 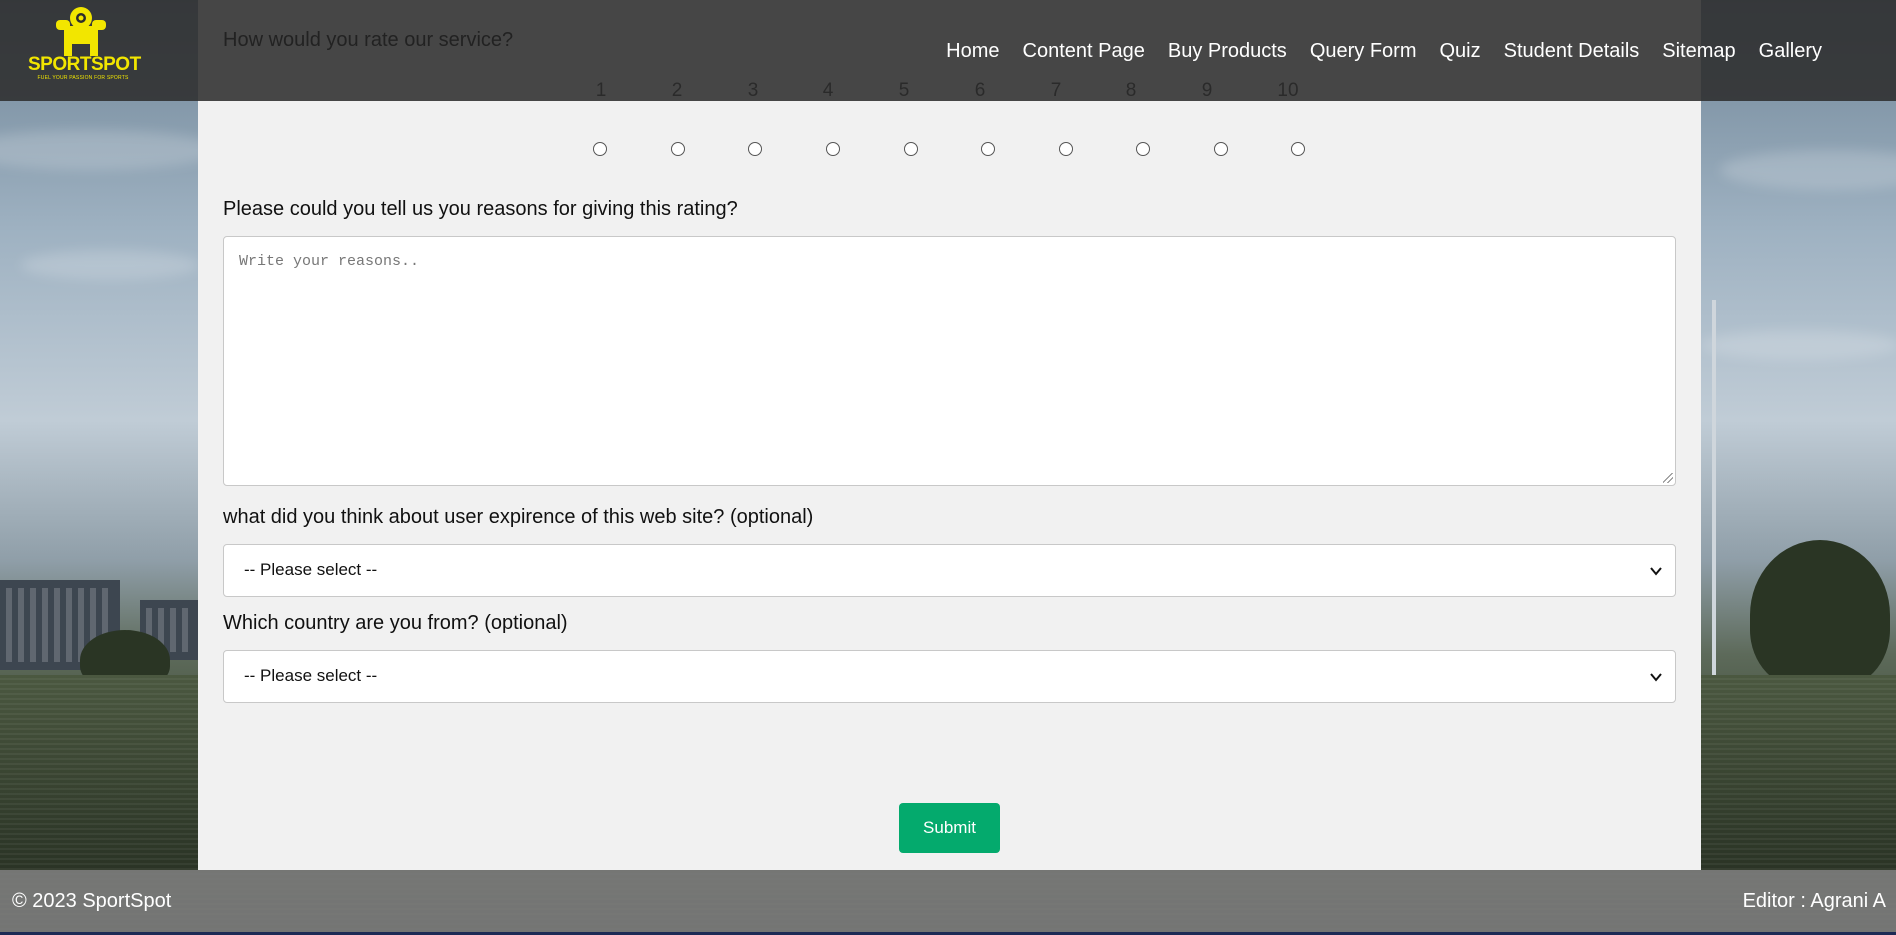 What do you see at coordinates (92, 901) in the screenshot?
I see `copyright-text: © 2023 SportSpot` at bounding box center [92, 901].